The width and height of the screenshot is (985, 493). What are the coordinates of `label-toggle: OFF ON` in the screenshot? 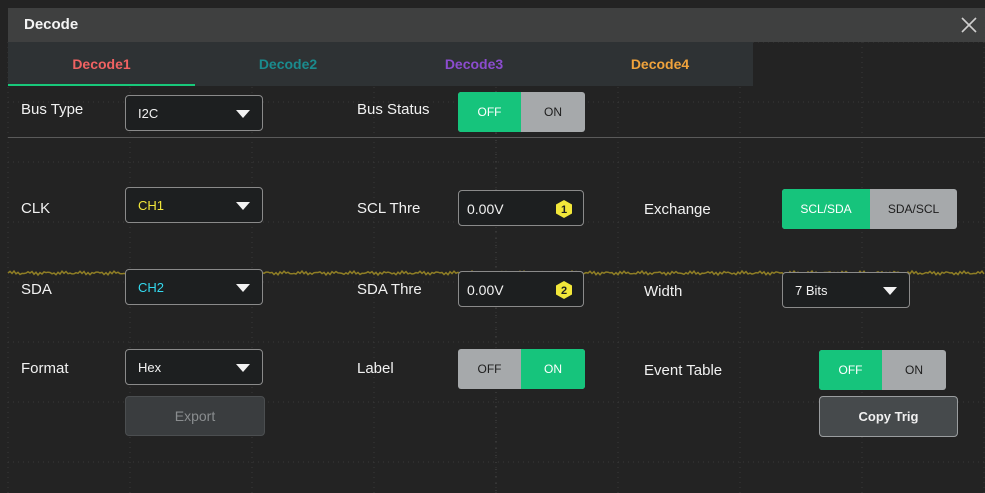 It's located at (521, 369).